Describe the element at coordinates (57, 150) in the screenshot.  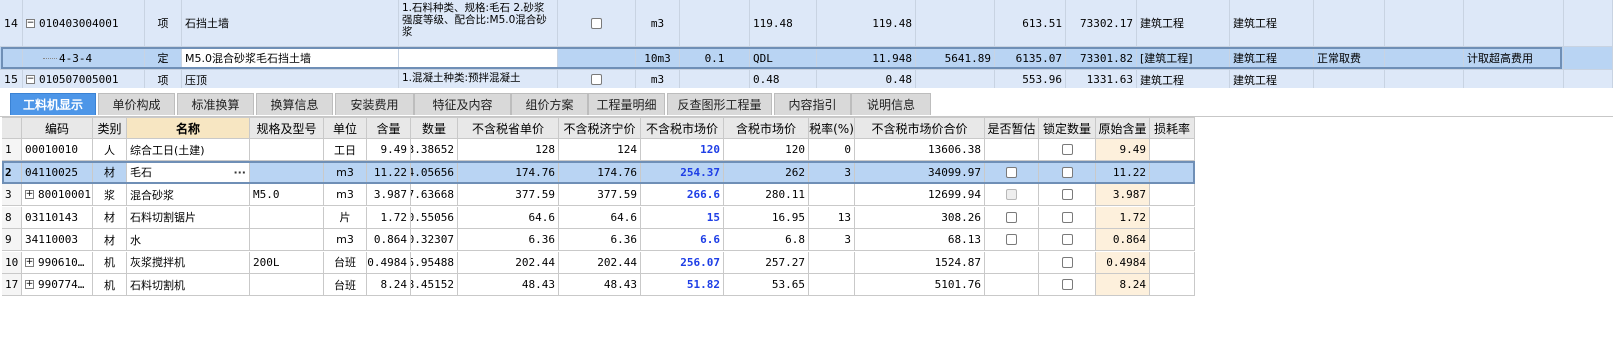
I see `cell-code: 00010010` at that location.